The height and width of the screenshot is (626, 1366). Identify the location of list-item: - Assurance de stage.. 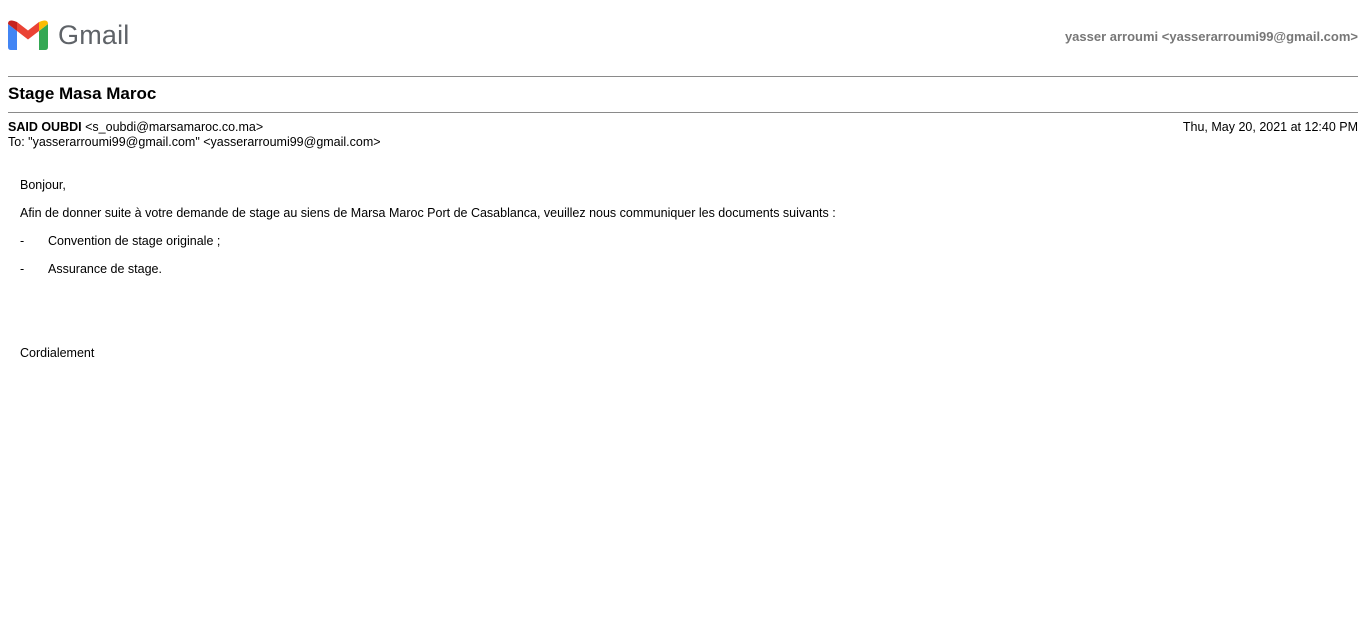
(91, 269).